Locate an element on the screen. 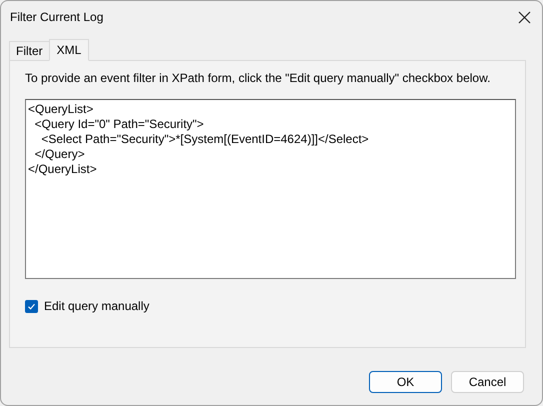  checkbox-label: Edit query manually is located at coordinates (97, 306).